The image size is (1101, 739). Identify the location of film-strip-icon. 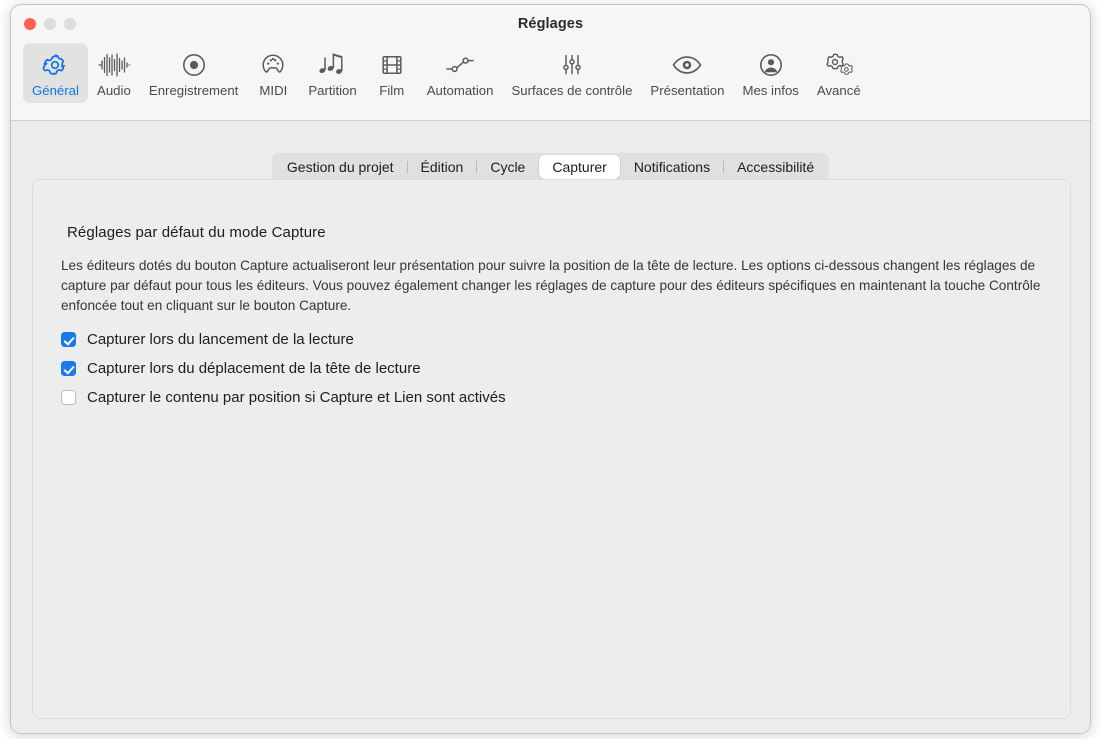
(392, 65).